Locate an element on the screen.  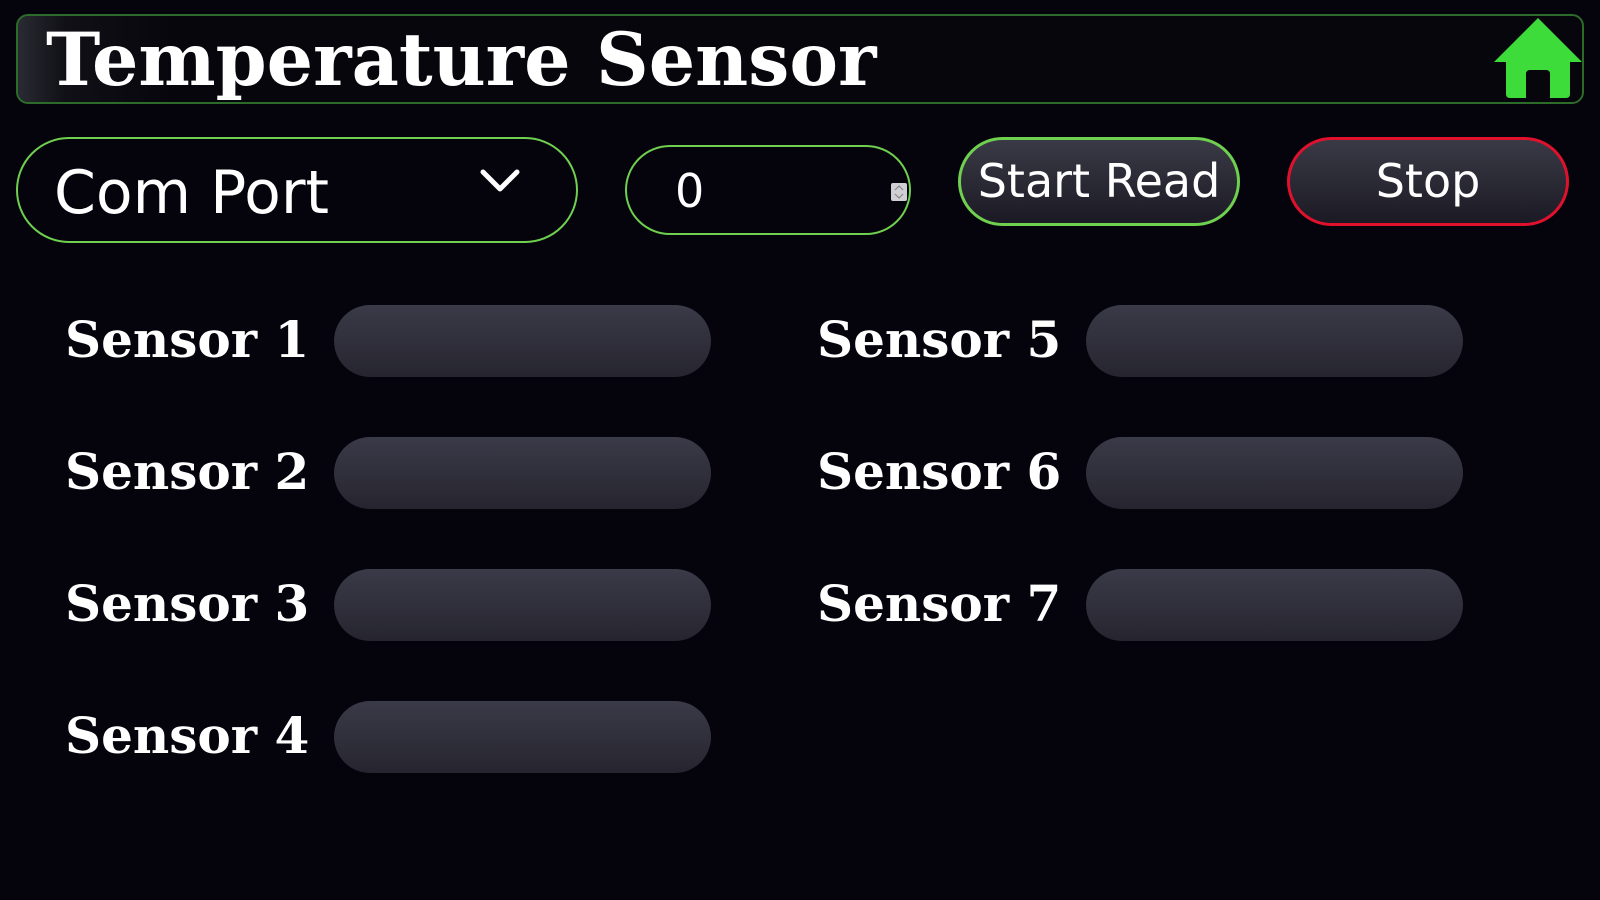
chevron-down-icon is located at coordinates (500, 180).